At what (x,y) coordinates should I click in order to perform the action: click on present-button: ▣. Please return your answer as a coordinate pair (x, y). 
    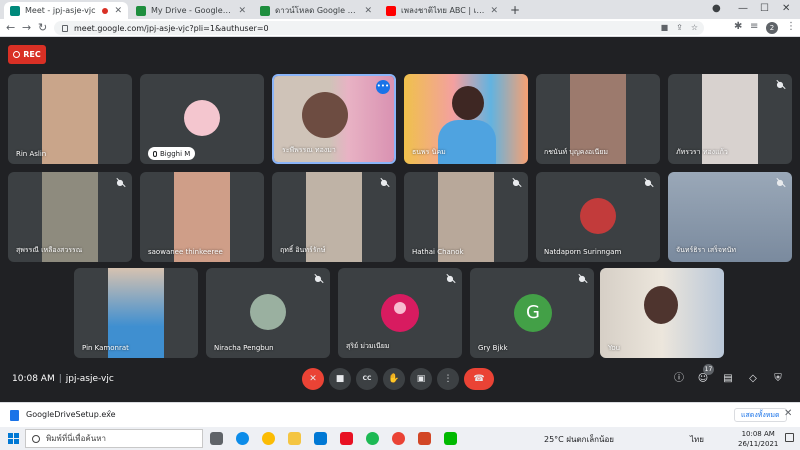
    Looking at the image, I should click on (421, 379).